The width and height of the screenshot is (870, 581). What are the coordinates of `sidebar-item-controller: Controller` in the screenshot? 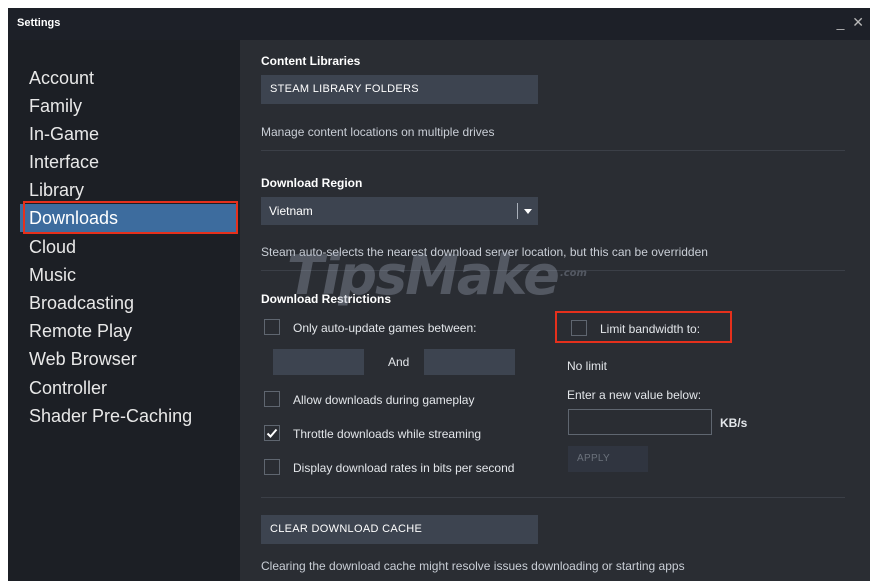 It's located at (128, 388).